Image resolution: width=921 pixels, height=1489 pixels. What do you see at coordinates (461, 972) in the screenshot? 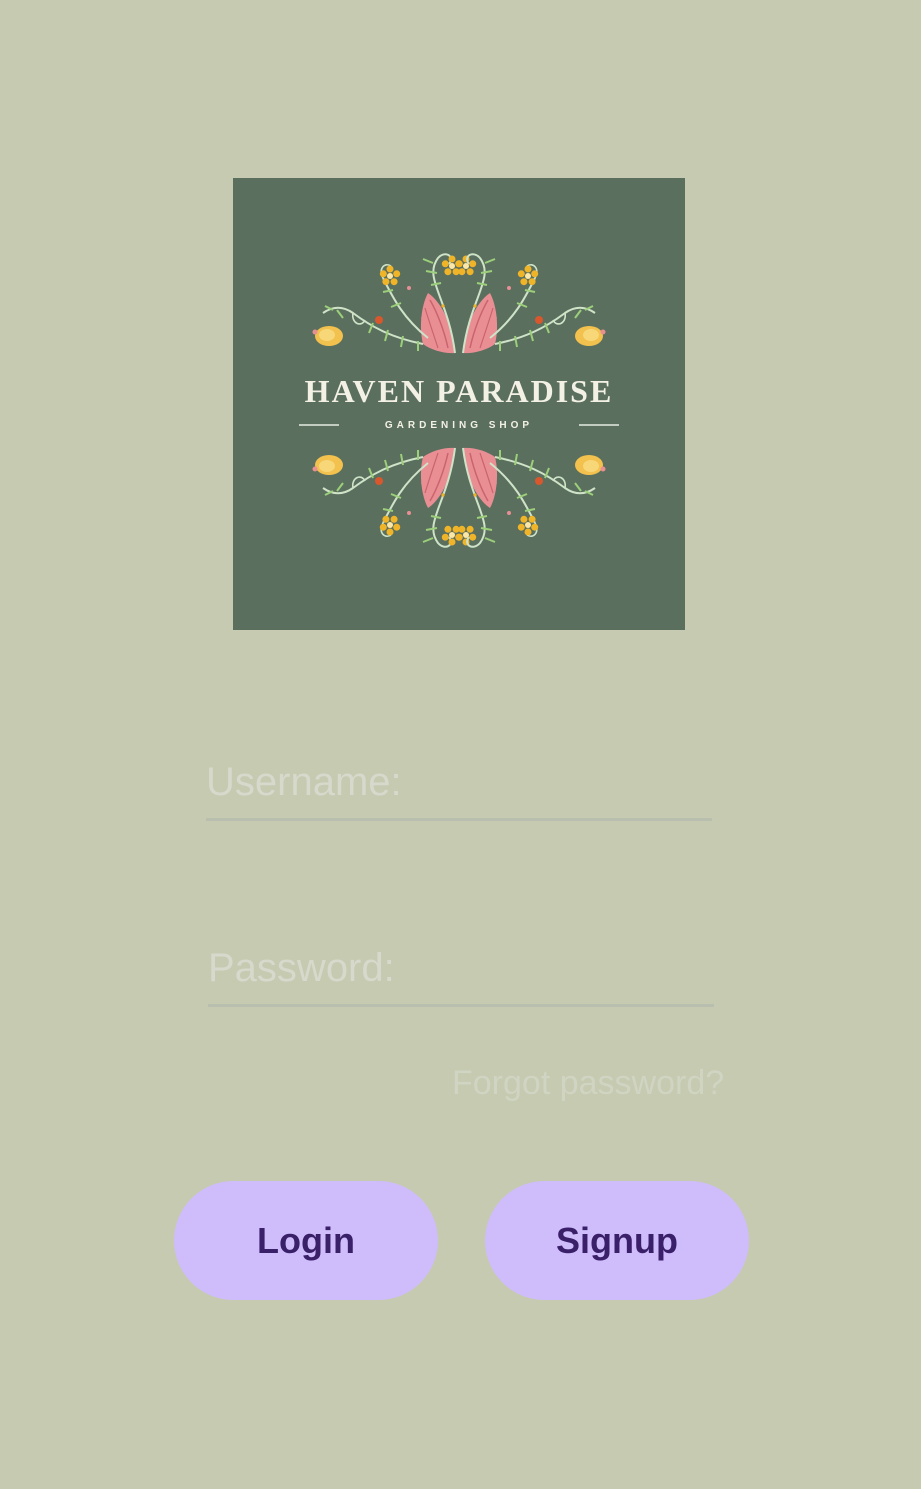
I see `password-input` at bounding box center [461, 972].